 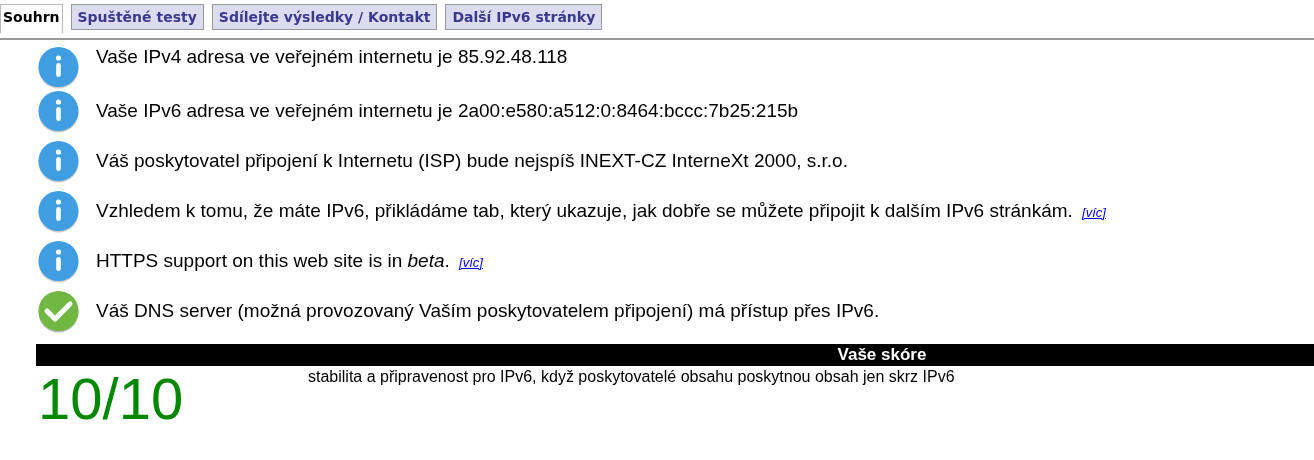 What do you see at coordinates (524, 17) in the screenshot?
I see `tab: Další IPv6 stránky` at bounding box center [524, 17].